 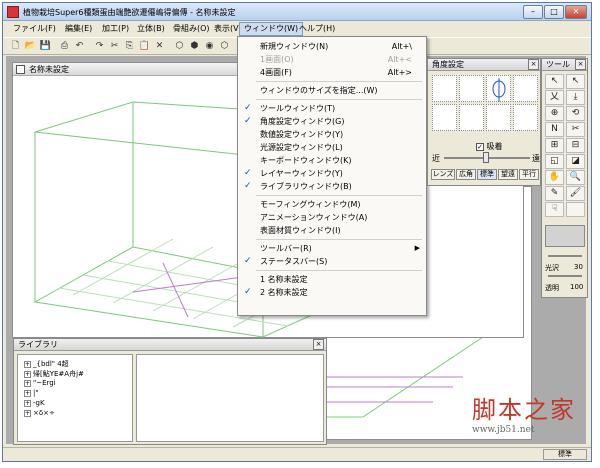 I want to click on menu-file: ファイル(F), so click(x=34, y=29).